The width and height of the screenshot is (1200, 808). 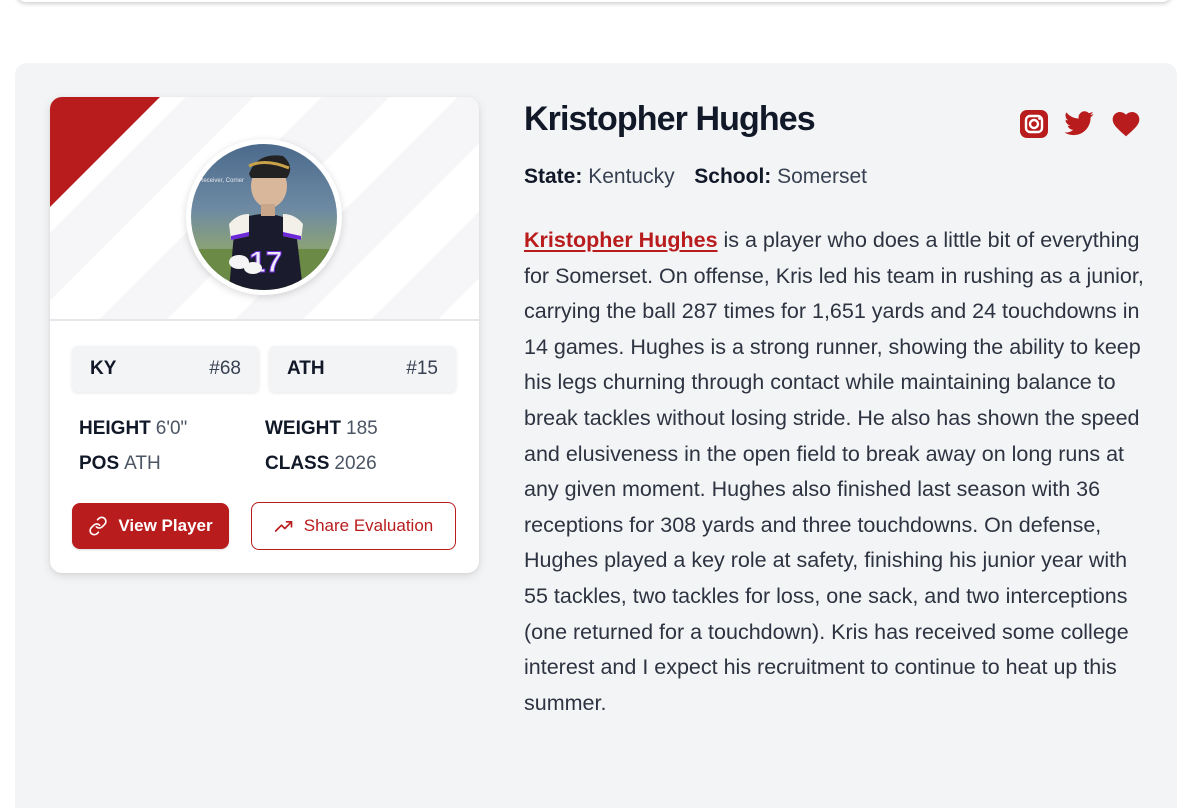 I want to click on instagram-icon, so click(x=1034, y=124).